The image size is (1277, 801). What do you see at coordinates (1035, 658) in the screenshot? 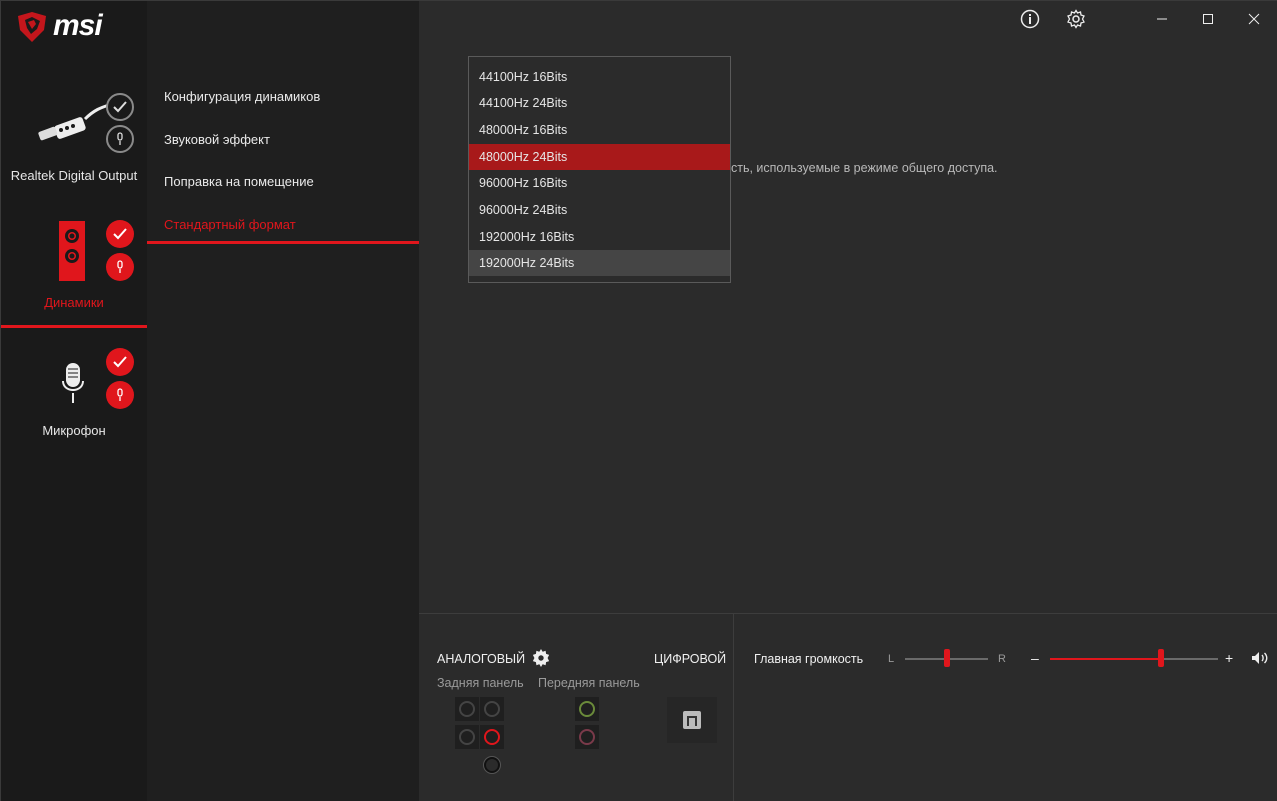
I see `volume-minus-button: –` at bounding box center [1035, 658].